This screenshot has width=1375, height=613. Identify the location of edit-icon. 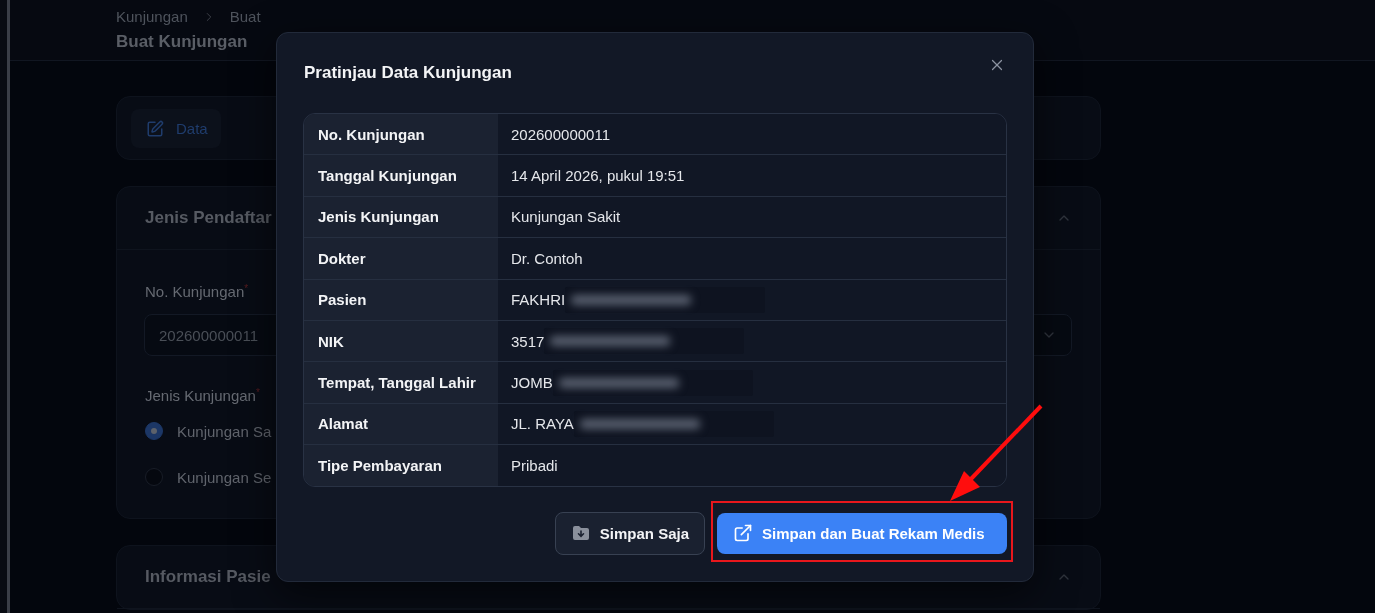
(155, 128).